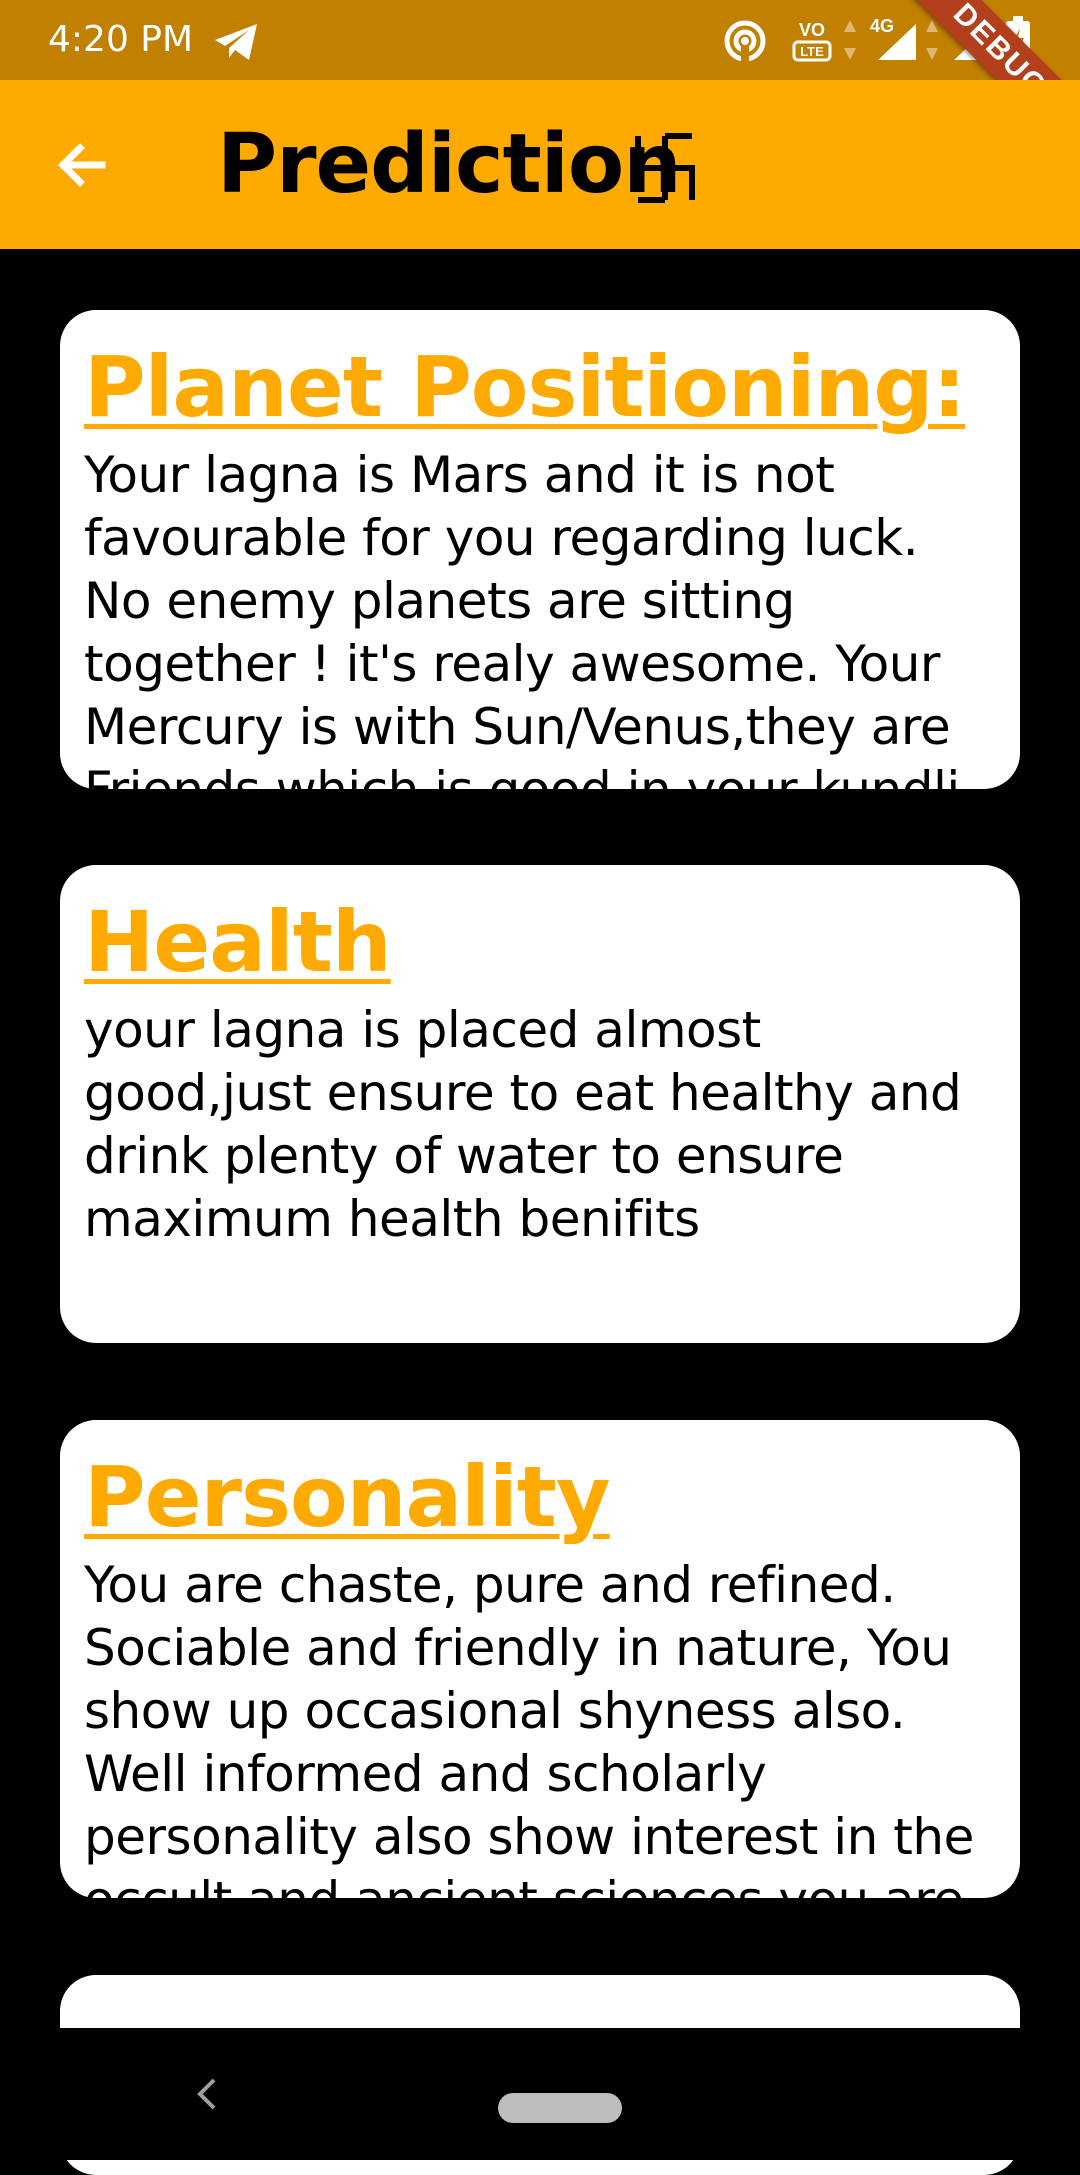 This screenshot has height=2175, width=1080. What do you see at coordinates (207, 2094) in the screenshot?
I see `nav-back-icon` at bounding box center [207, 2094].